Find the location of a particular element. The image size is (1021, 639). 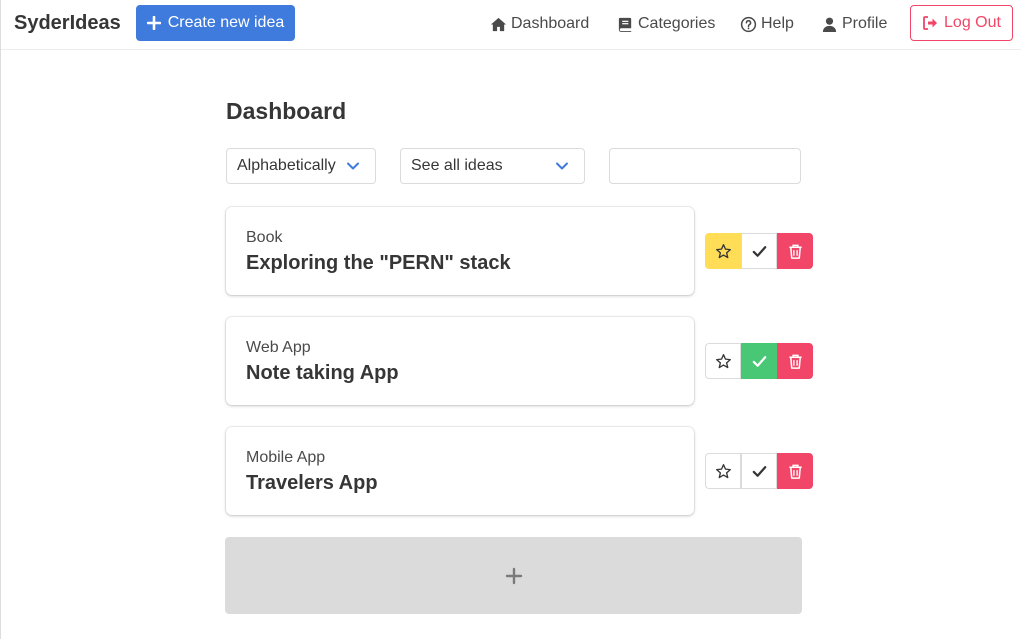

add-idea-button is located at coordinates (513, 575).